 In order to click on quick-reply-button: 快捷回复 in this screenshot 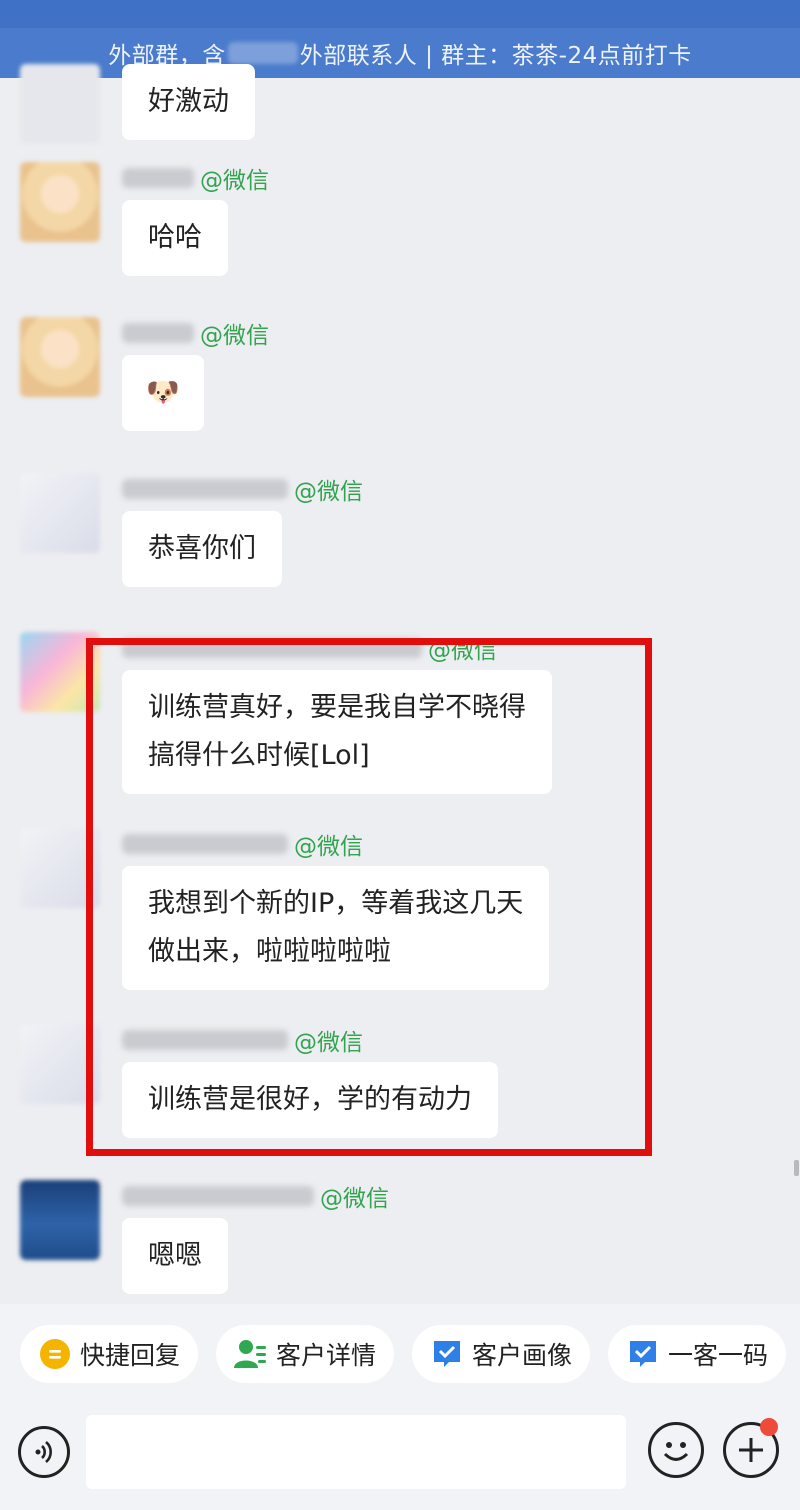, I will do `click(109, 1354)`.